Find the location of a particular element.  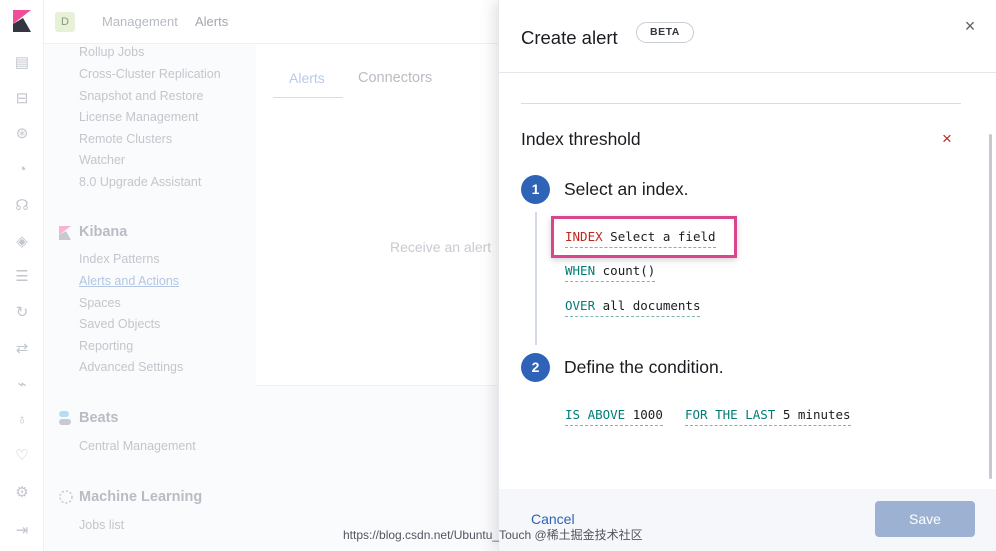

section-title-kibana: Kibana is located at coordinates (103, 232).